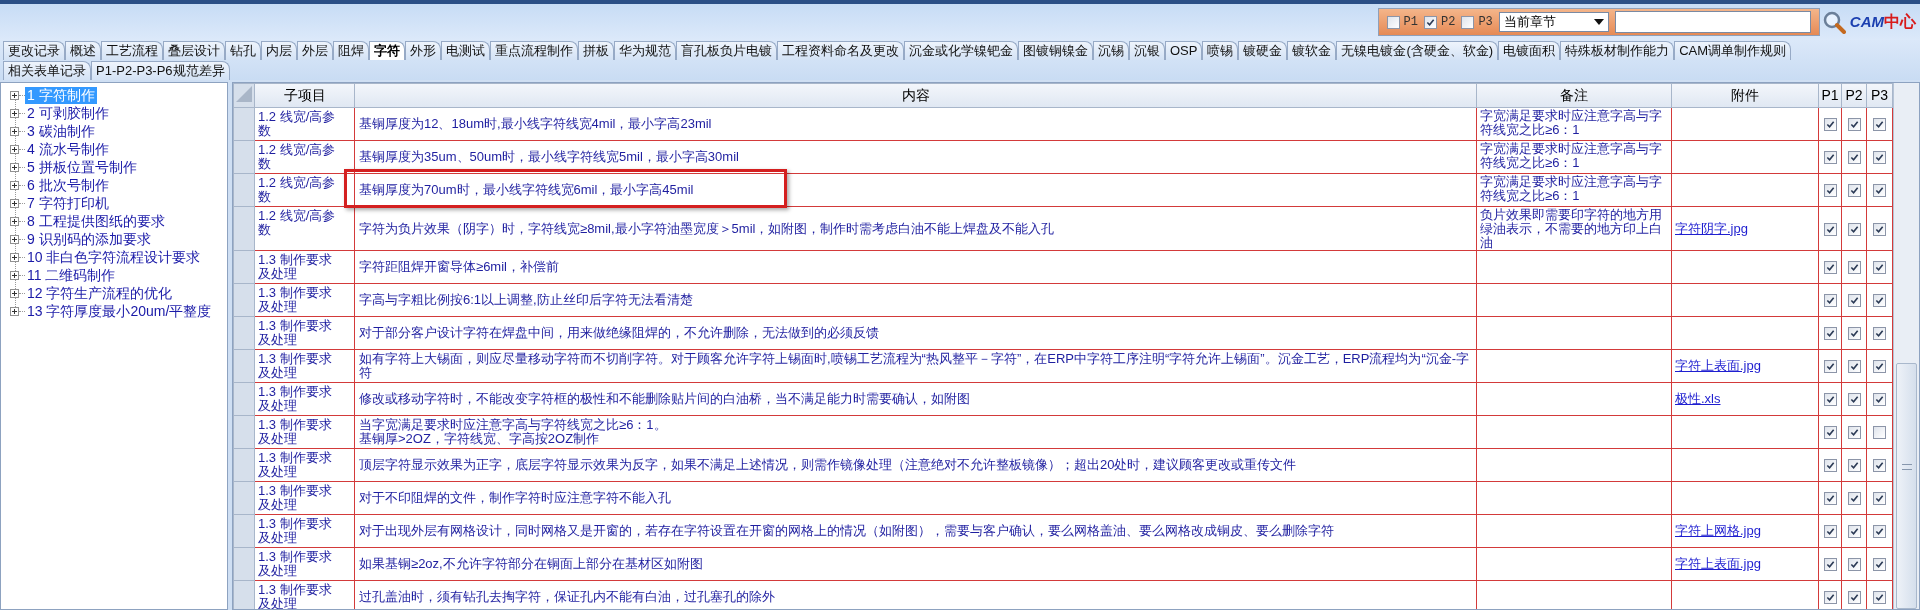 Image resolution: width=1920 pixels, height=610 pixels. I want to click on tree-item: 2 可剥胶制作, so click(68, 113).